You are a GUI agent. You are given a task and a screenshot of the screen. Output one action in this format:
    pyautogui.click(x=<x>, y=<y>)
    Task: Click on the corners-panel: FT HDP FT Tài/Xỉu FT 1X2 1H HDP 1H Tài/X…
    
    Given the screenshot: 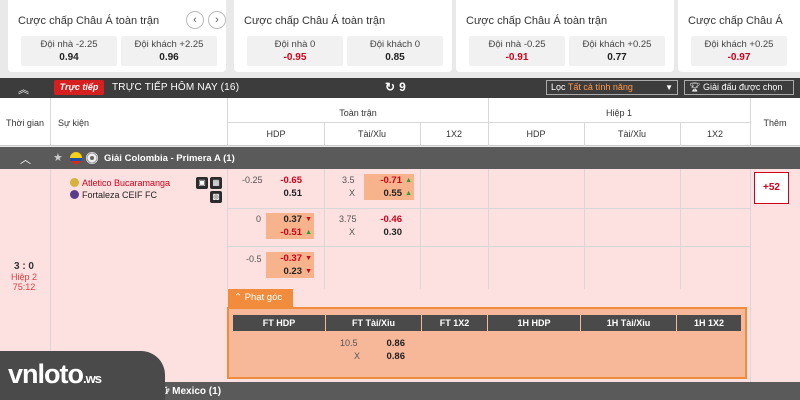 What is the action you would take?
    pyautogui.click(x=487, y=343)
    